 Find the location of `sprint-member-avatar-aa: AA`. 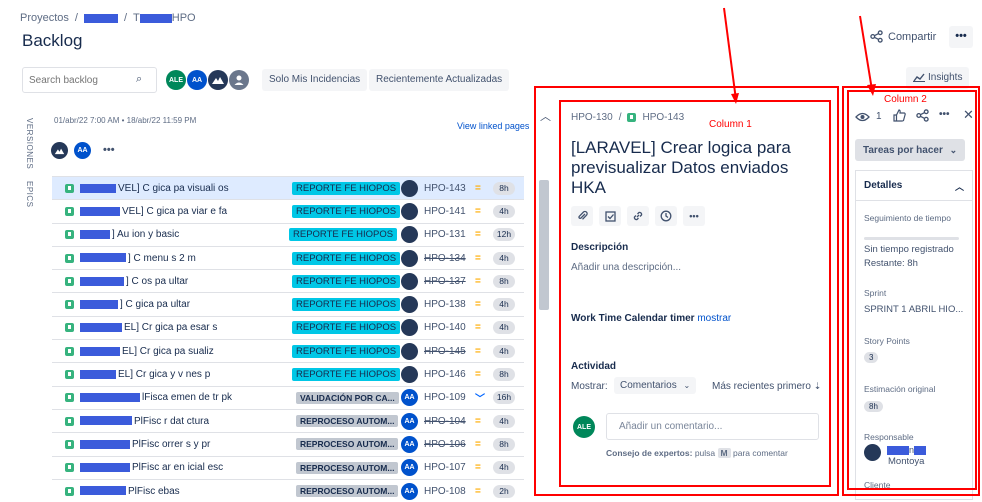

sprint-member-avatar-aa: AA is located at coordinates (82, 150).